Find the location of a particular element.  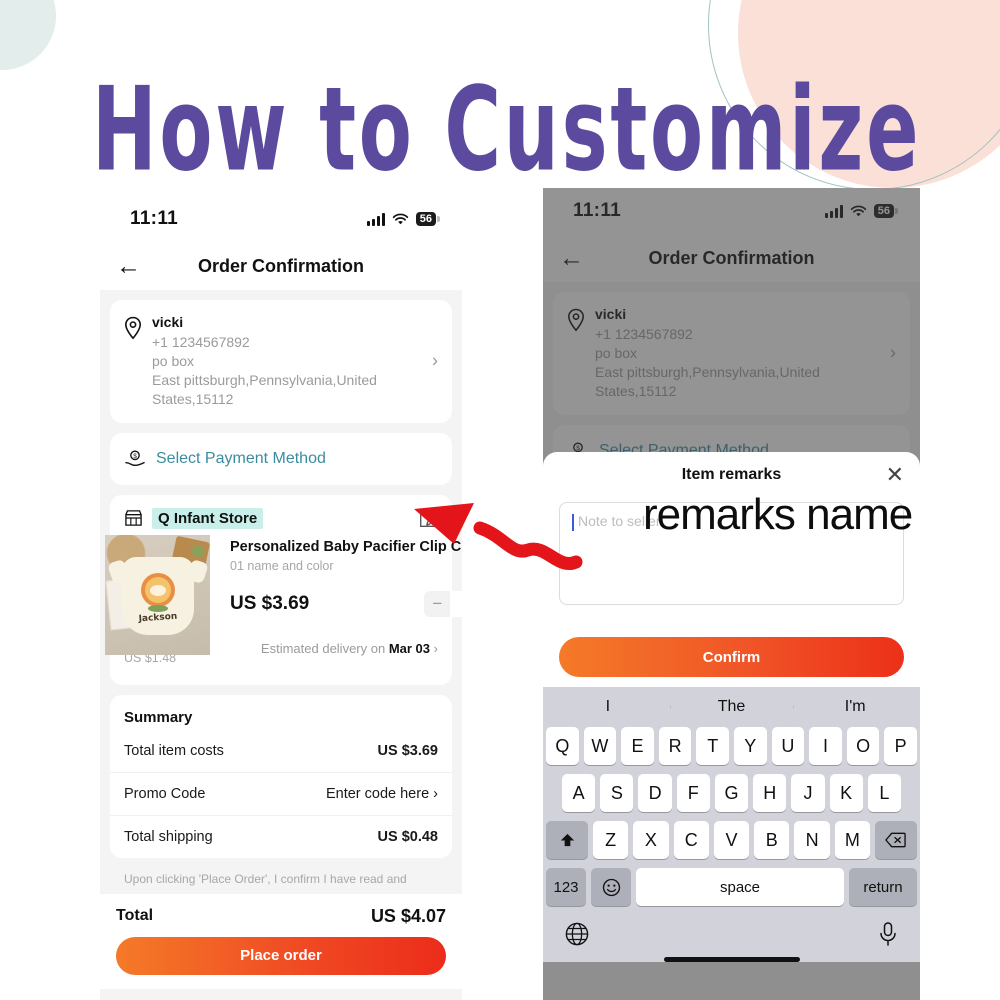

address-line2: East pittsburgh,Pennsylvania,United is located at coordinates (264, 379).